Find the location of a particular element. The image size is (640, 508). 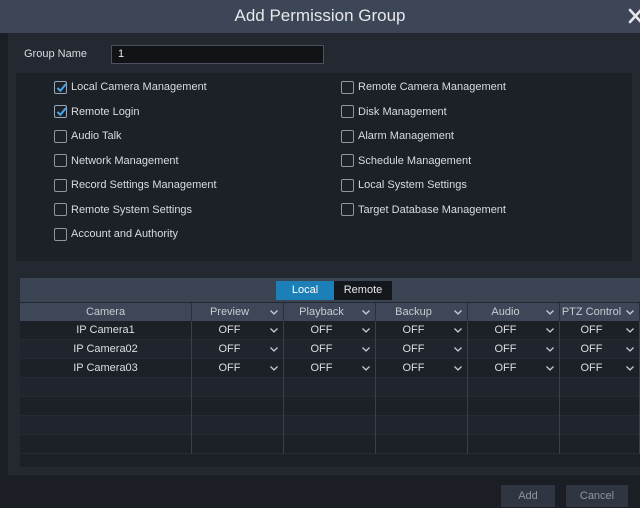

permission-network-management: Network Management is located at coordinates (116, 161).